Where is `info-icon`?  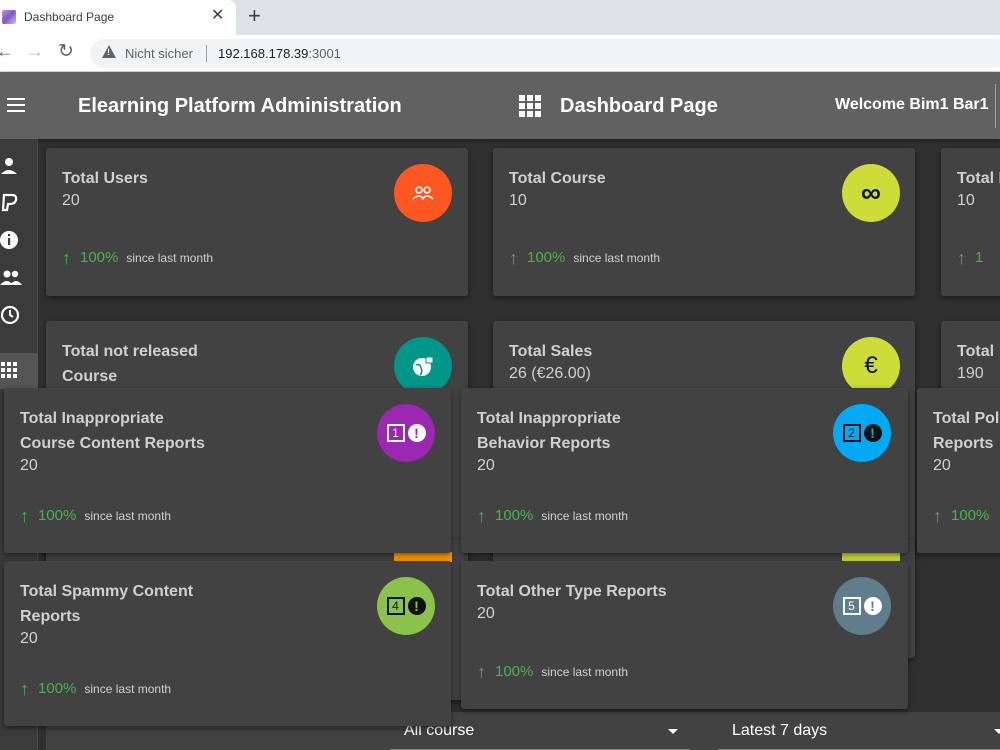 info-icon is located at coordinates (9, 240).